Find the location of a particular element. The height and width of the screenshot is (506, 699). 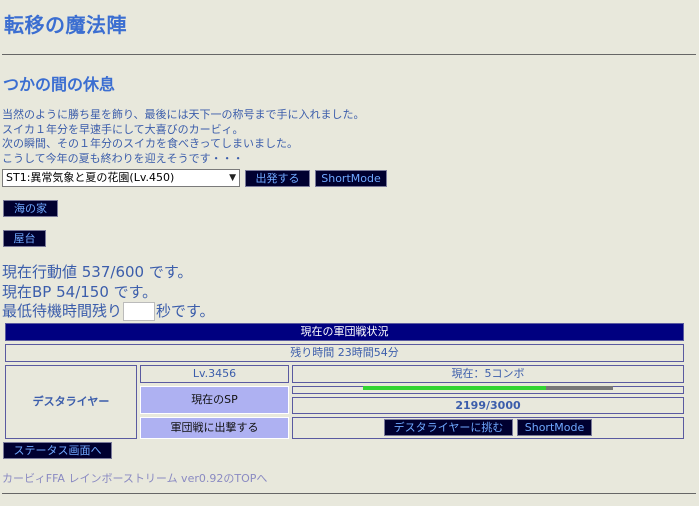

bp-text: 現在BP 54/150 です。 is located at coordinates (80, 292).